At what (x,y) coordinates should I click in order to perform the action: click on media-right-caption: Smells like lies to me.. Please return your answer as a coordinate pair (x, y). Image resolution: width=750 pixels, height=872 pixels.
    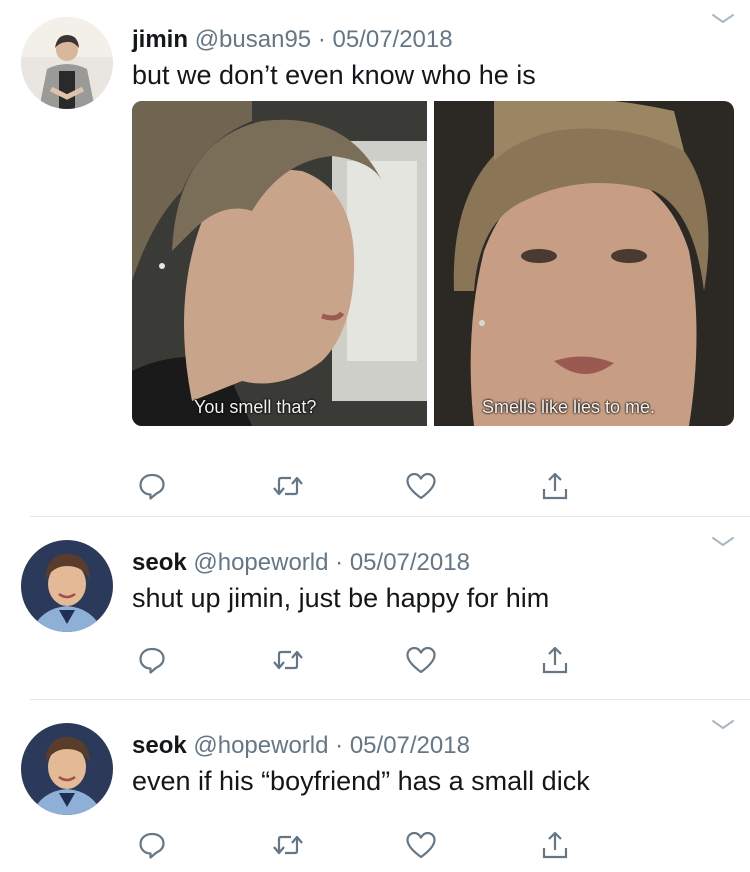
    Looking at the image, I should click on (569, 407).